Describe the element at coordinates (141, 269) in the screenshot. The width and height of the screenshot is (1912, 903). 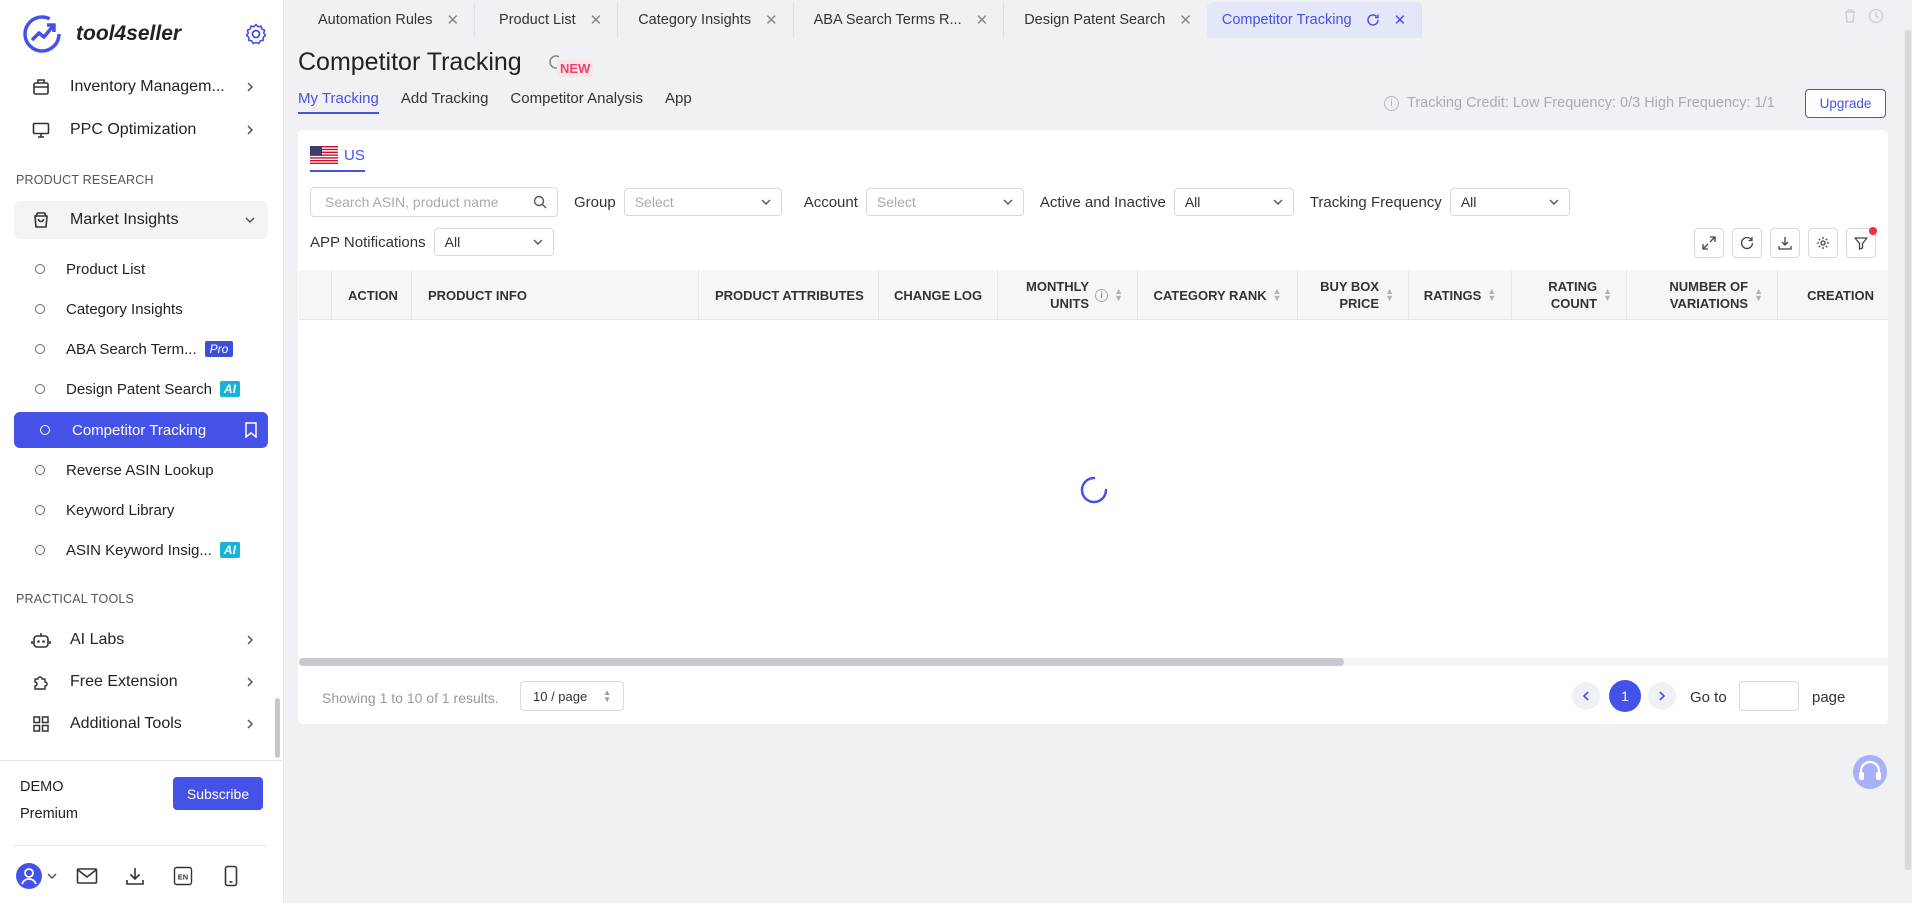
I see `sidebar-item-product-list: Product List` at that location.